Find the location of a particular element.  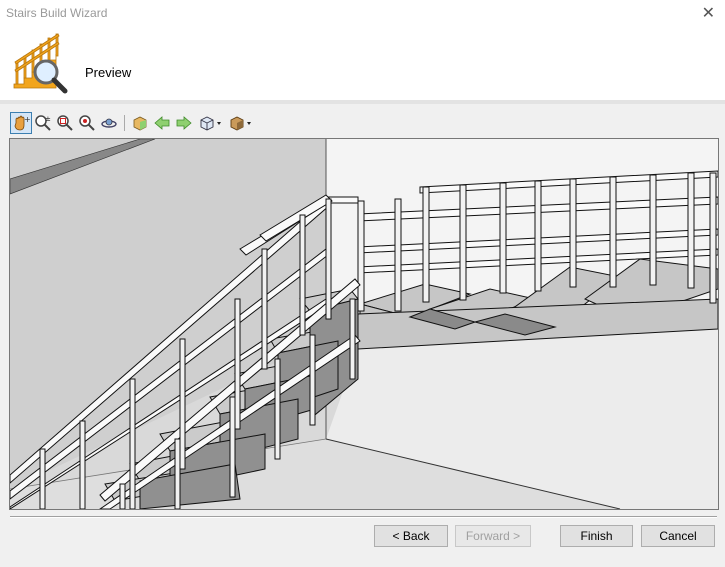

wizard-header: Preview is located at coordinates (362, 63).